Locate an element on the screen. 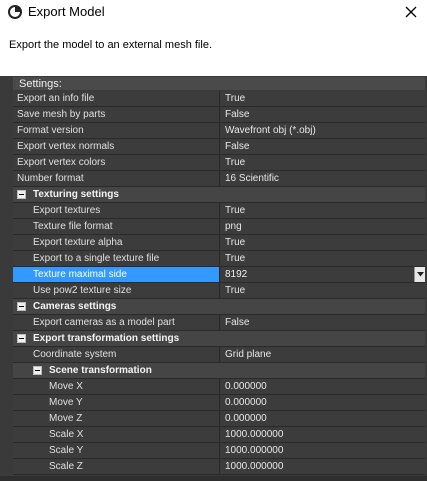  property-row: Export to a single texture file True is located at coordinates (219, 259).